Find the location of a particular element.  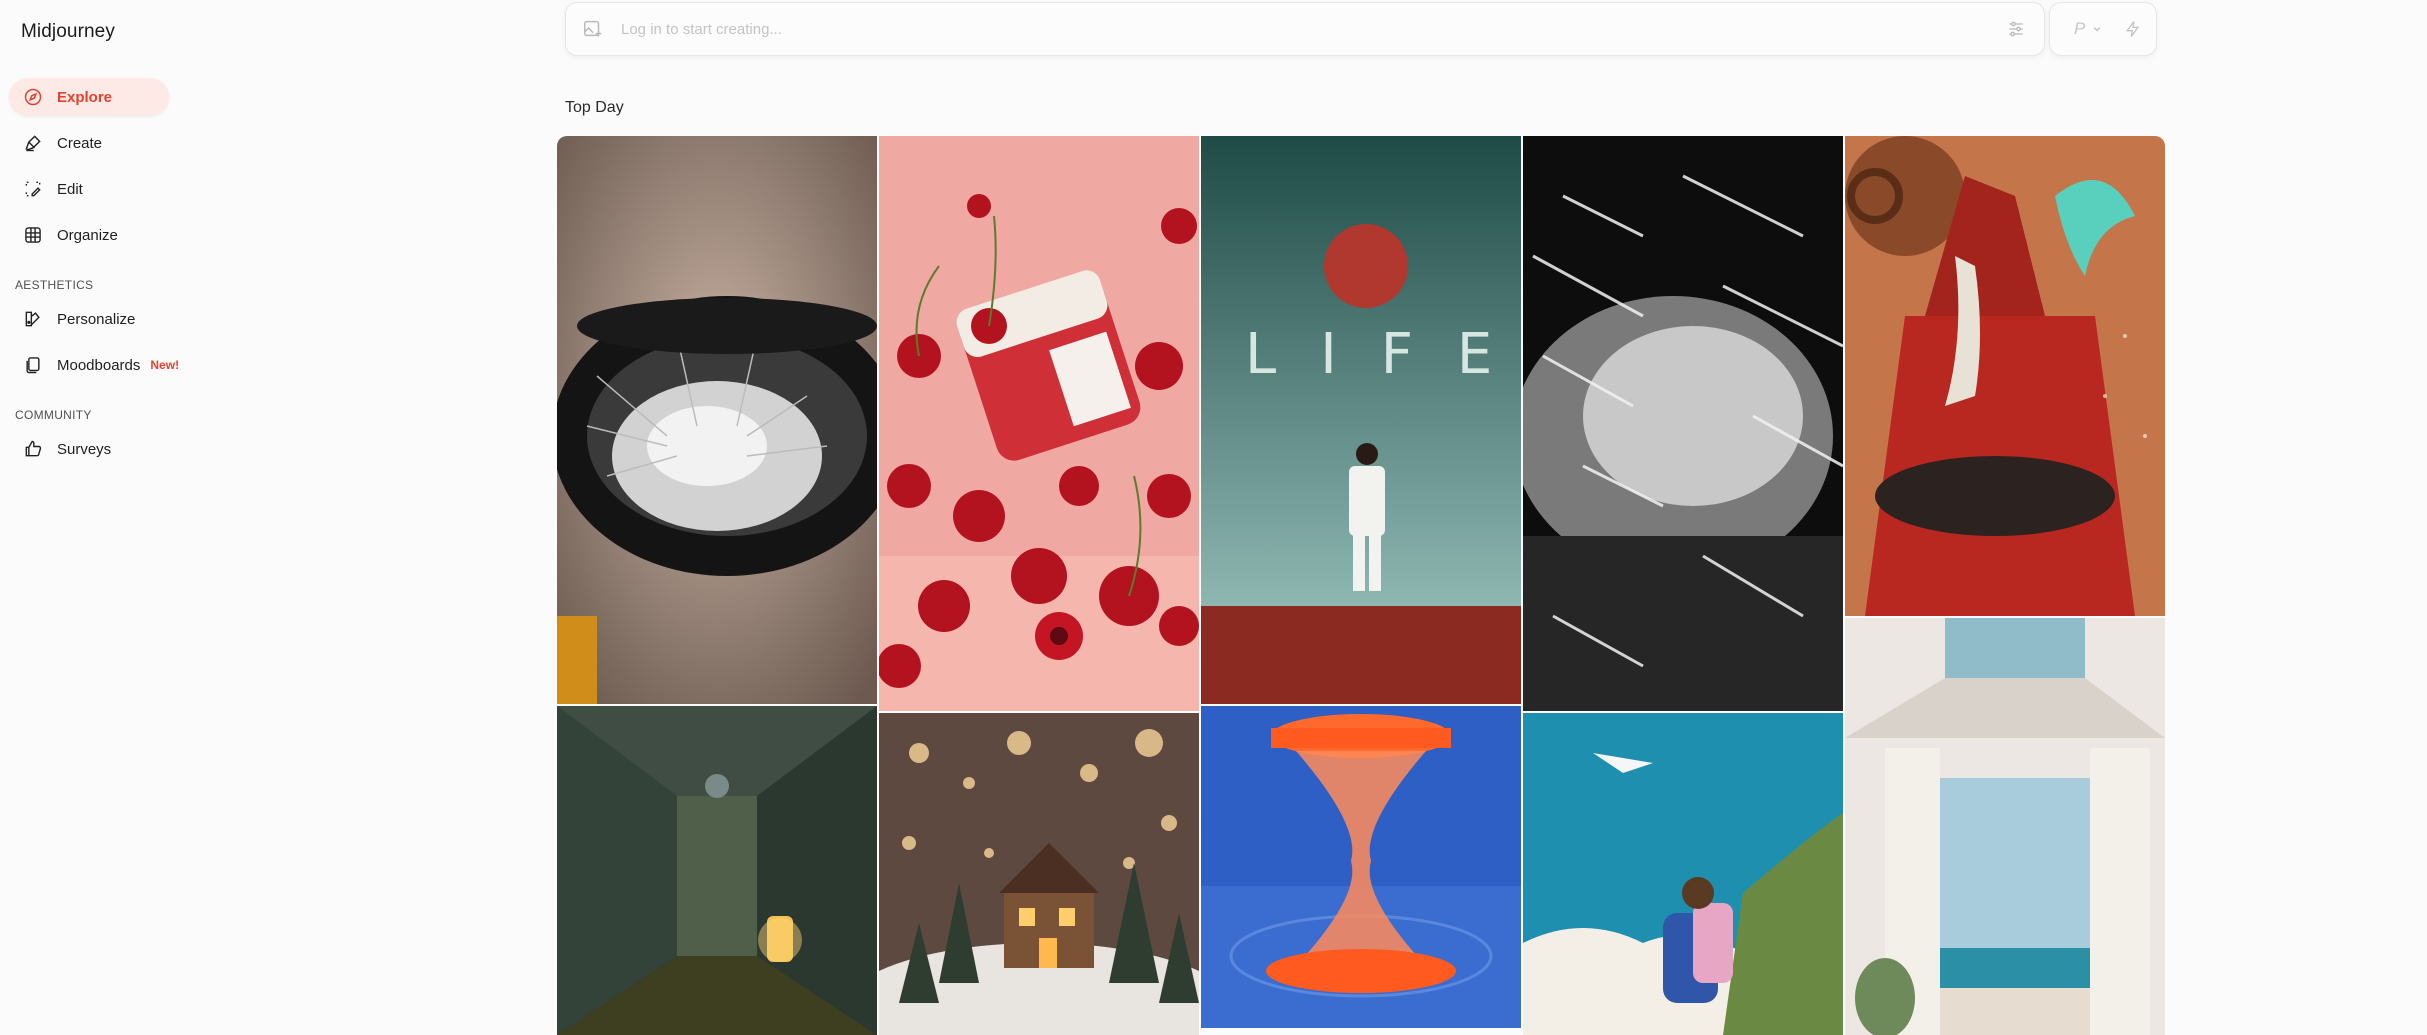

image-tile-hiker is located at coordinates (1683, 874).